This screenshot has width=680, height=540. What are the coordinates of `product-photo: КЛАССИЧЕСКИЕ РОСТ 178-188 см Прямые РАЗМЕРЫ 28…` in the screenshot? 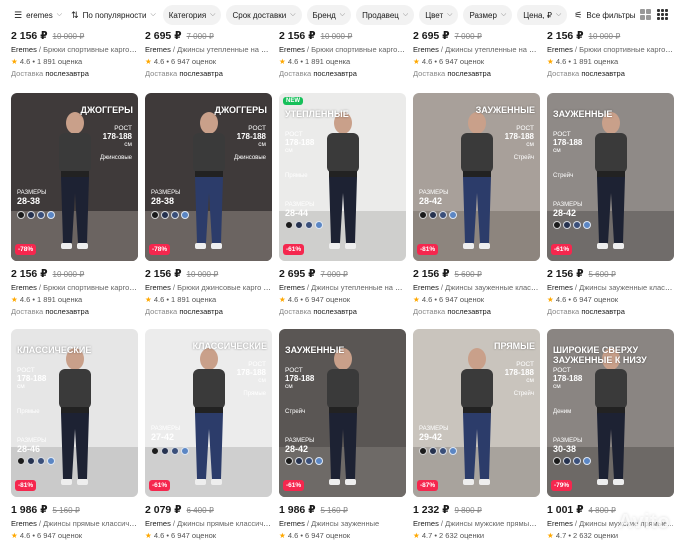 It's located at (74, 413).